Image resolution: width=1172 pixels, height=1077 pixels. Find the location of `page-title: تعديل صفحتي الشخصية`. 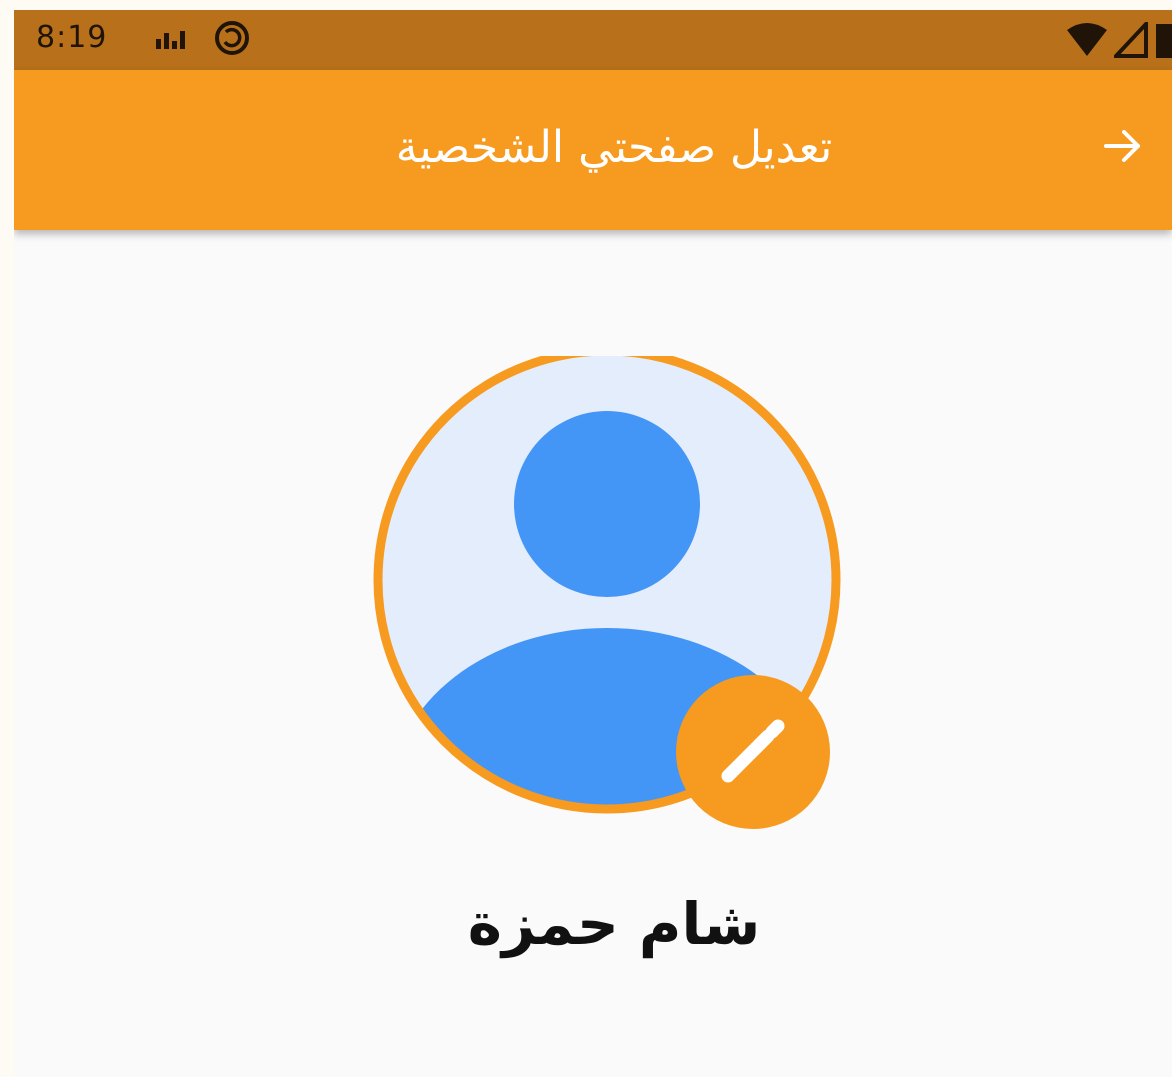

page-title: تعديل صفحتي الشخصية is located at coordinates (614, 147).